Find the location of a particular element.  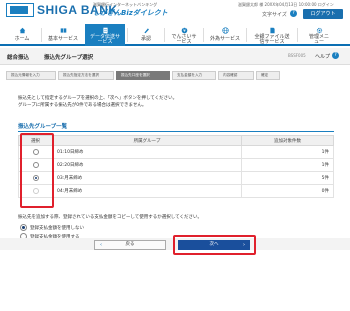

step-item: 振込元情報を入力 is located at coordinates (31, 75).